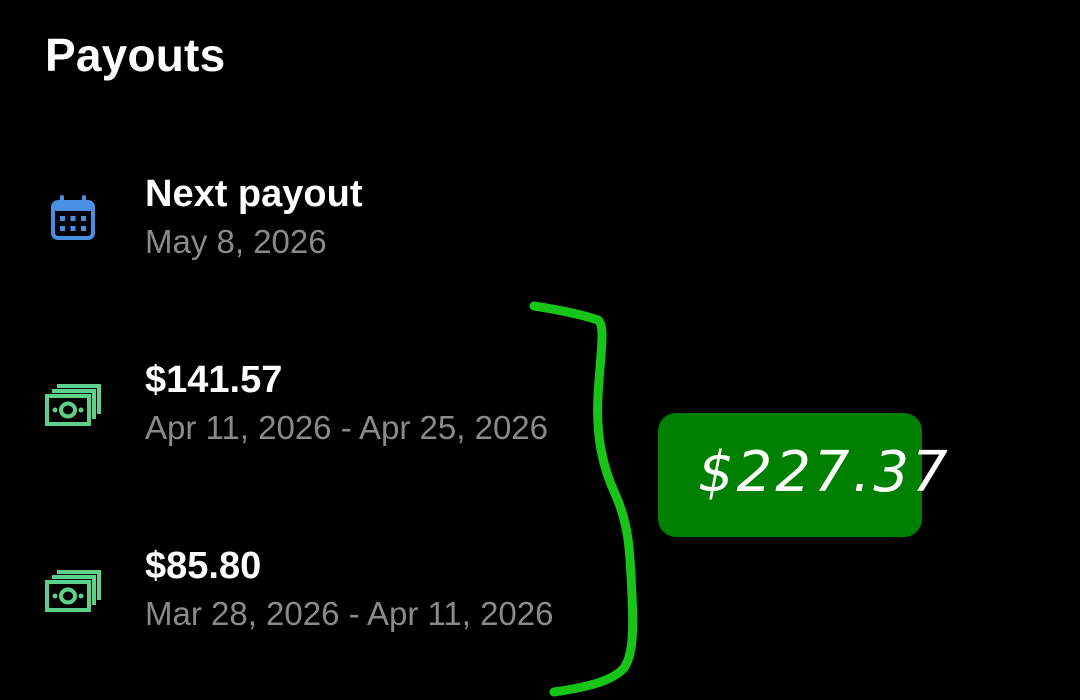 The image size is (1080, 700). Describe the element at coordinates (214, 380) in the screenshot. I see `payout-amount: $141.57` at that location.